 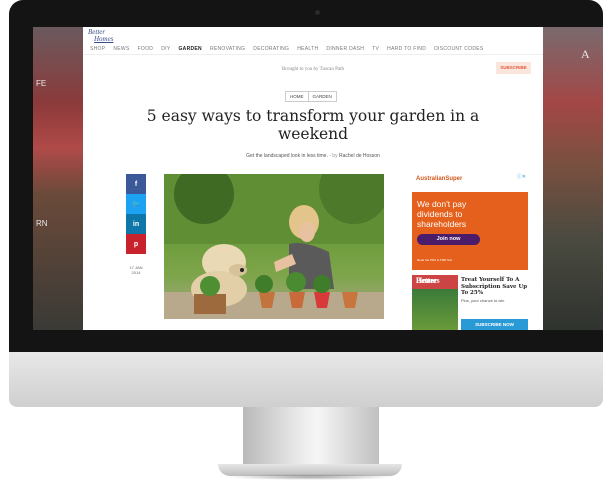 I want to click on stand-shadow, so click(x=310, y=477).